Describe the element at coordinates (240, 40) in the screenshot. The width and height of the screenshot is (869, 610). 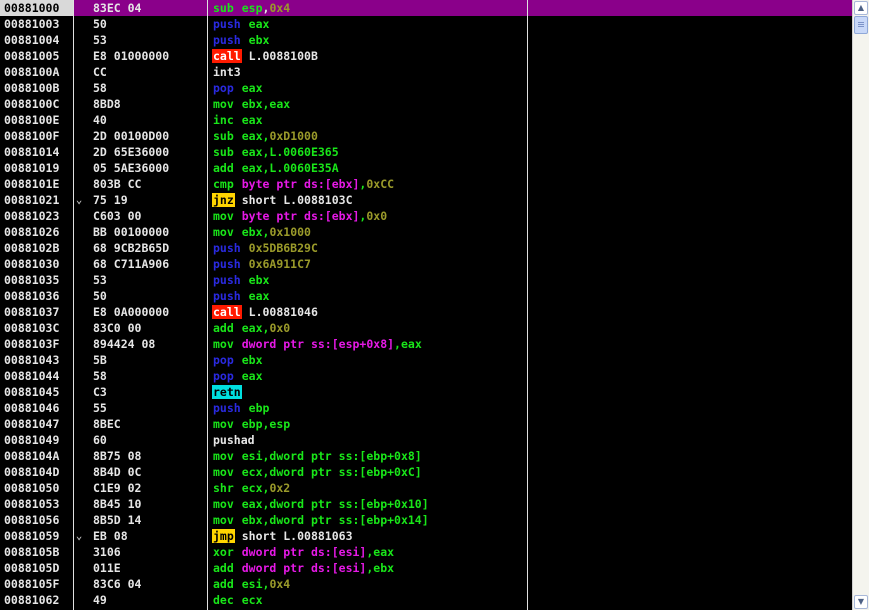
I see `instruction-cell: push ebx` at that location.